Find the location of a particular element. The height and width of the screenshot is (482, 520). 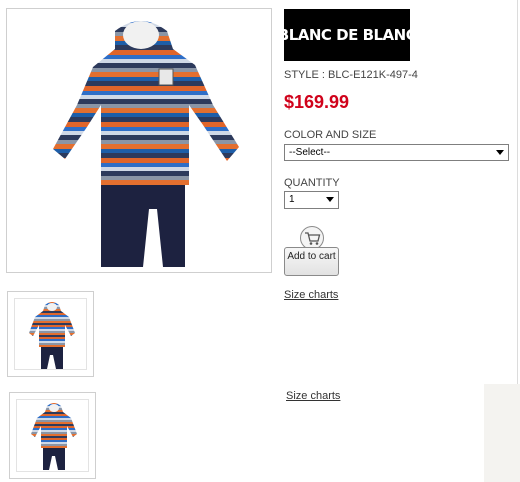

color-size-select: --Select-- is located at coordinates (396, 152).